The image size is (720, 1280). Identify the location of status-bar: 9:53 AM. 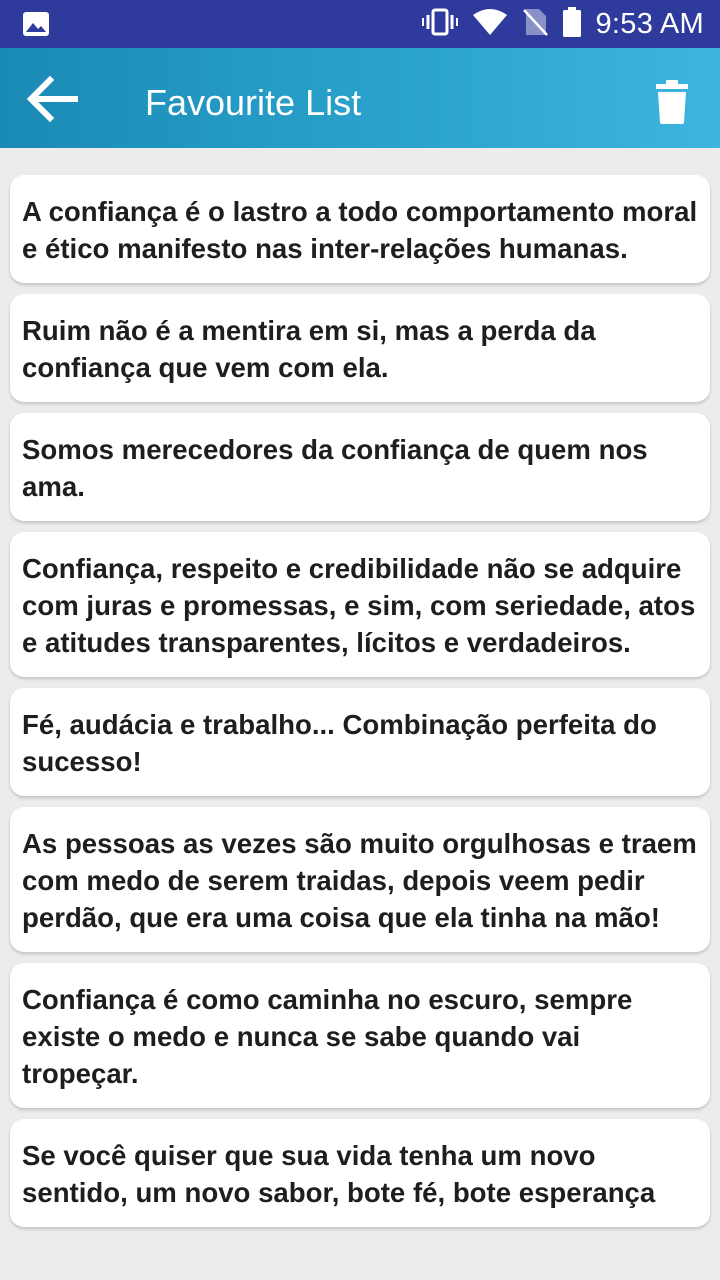
(360, 24).